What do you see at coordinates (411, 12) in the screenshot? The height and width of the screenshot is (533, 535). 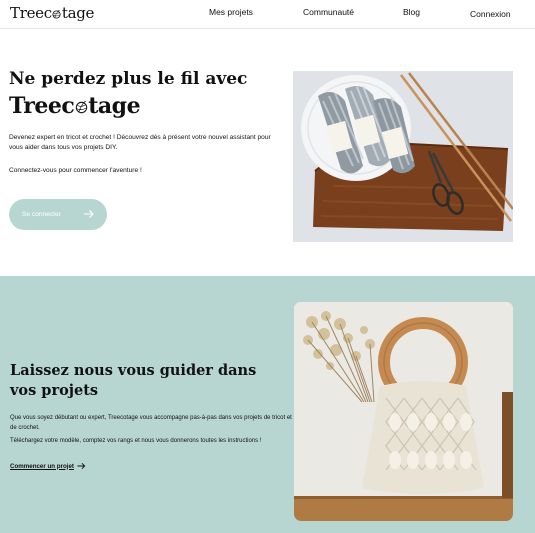 I see `nav-link-blog: Blog` at bounding box center [411, 12].